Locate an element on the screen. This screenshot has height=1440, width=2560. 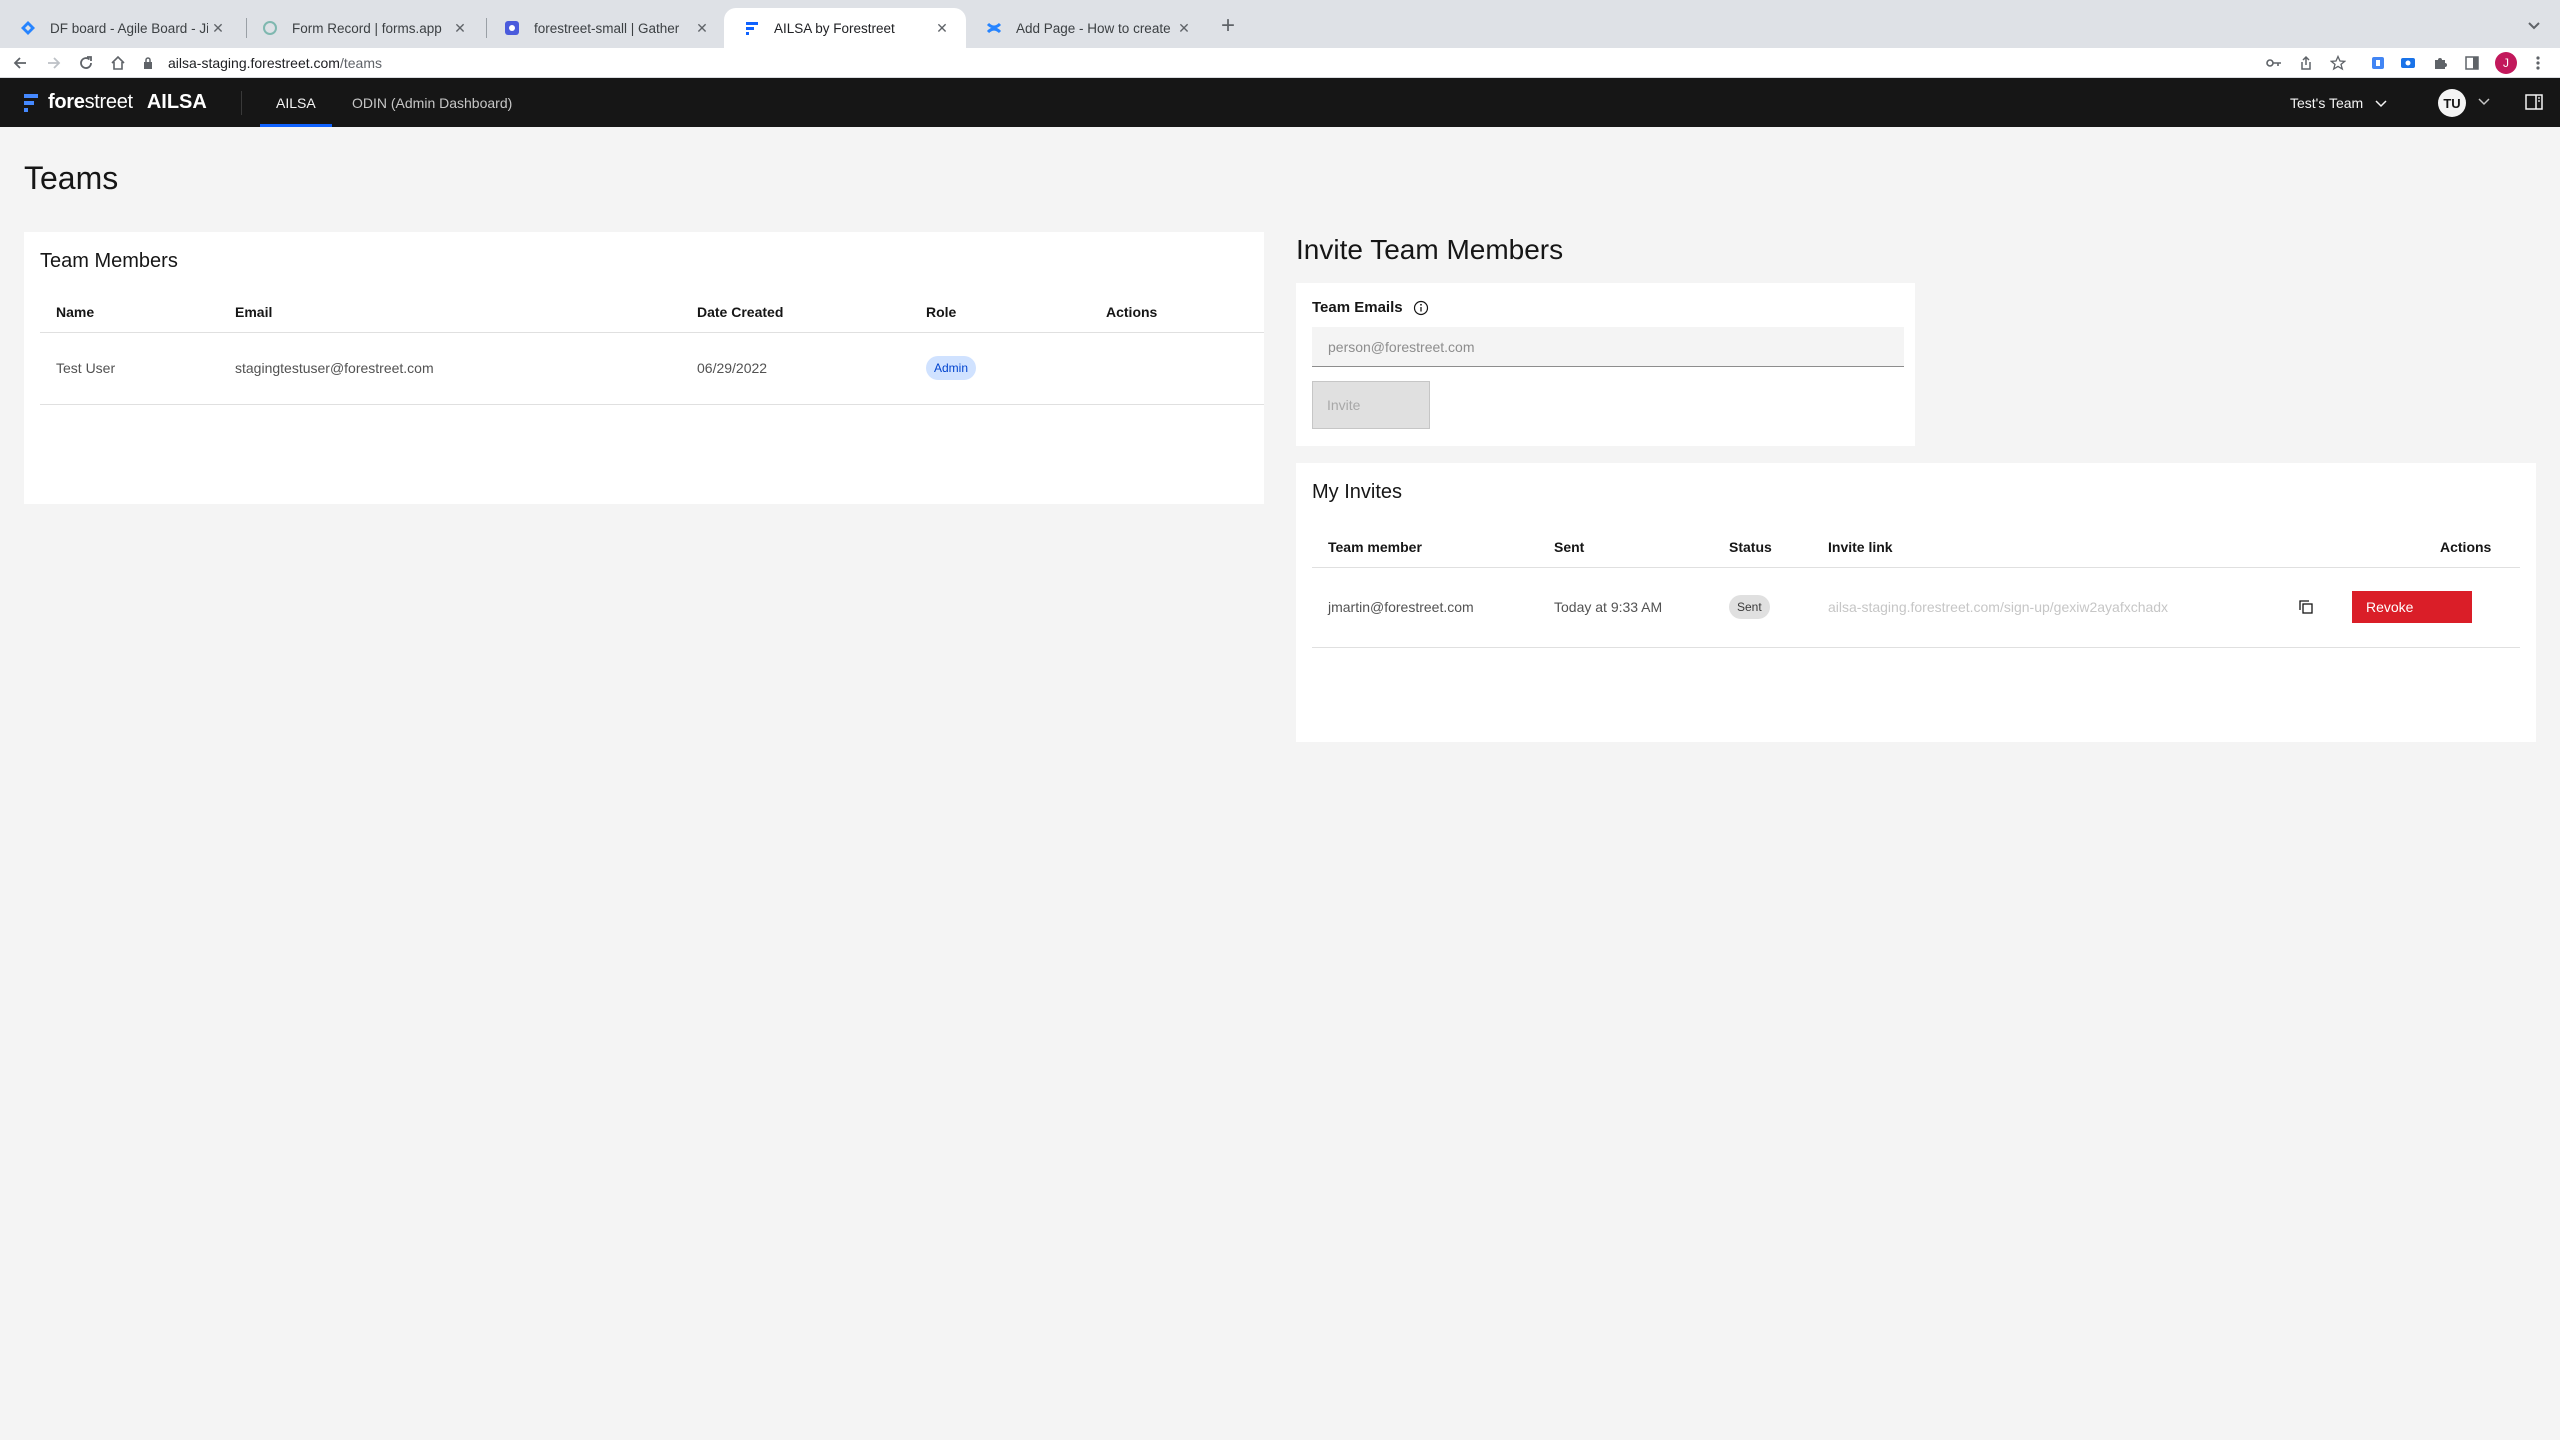
key-icon is located at coordinates (2274, 63).